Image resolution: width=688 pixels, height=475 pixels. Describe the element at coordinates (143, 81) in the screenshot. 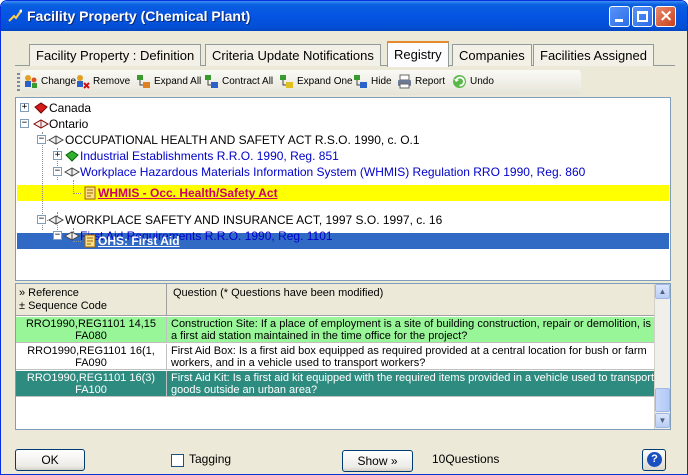

I see `tree-expand-icon` at that location.